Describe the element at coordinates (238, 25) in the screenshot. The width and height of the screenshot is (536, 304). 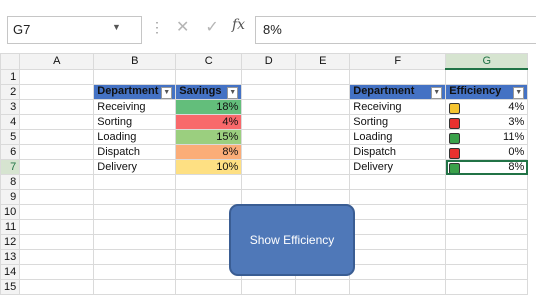
I see `insert-function-icon: fx` at that location.